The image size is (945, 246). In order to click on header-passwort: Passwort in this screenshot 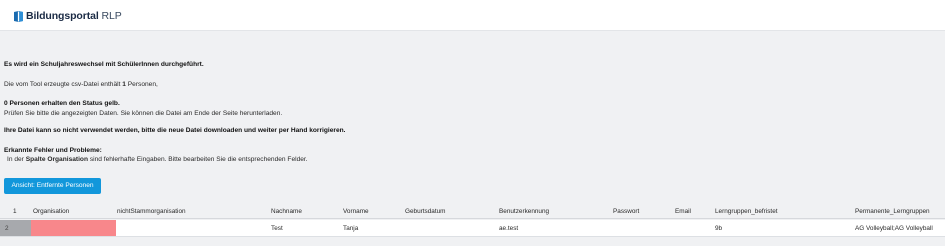, I will do `click(626, 212)`.